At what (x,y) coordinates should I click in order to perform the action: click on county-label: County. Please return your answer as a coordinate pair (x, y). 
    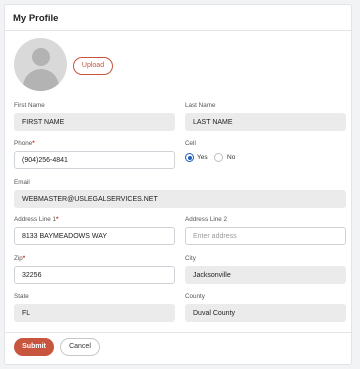
    Looking at the image, I should click on (195, 296).